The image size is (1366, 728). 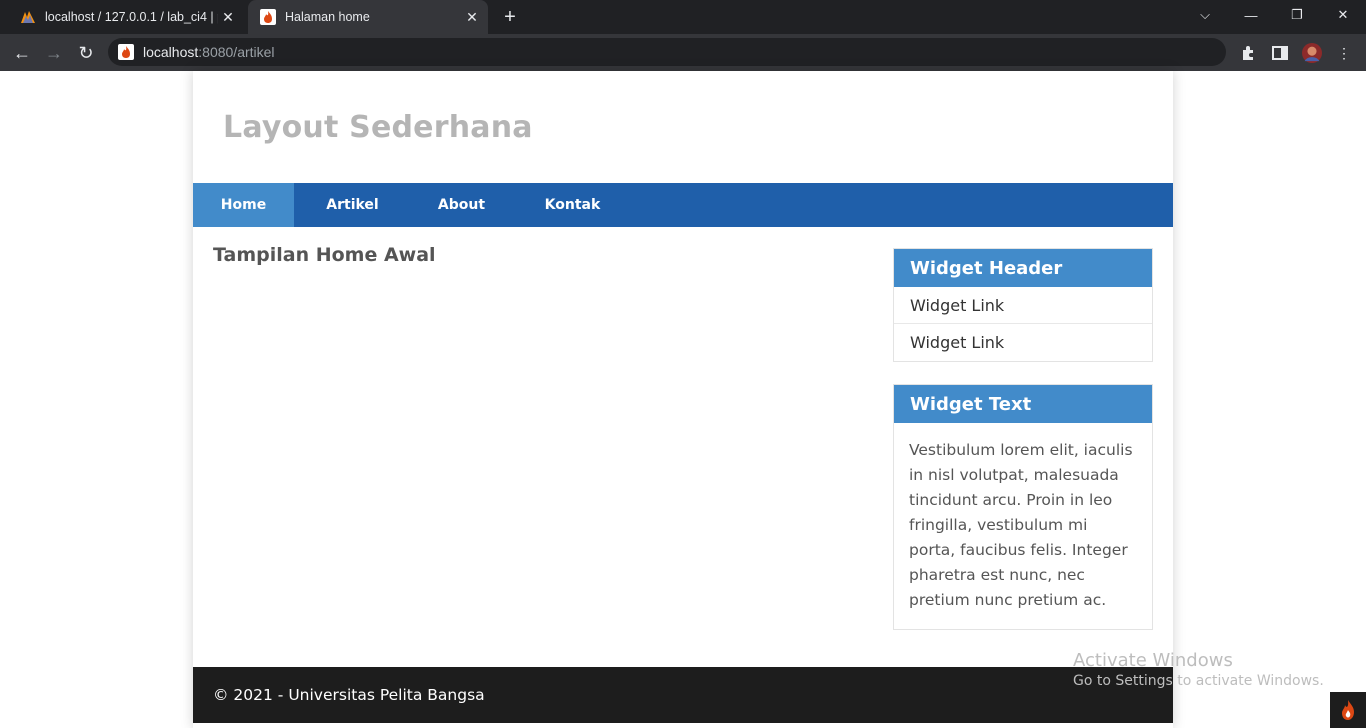 I want to click on side-panel-icon, so click(x=1280, y=53).